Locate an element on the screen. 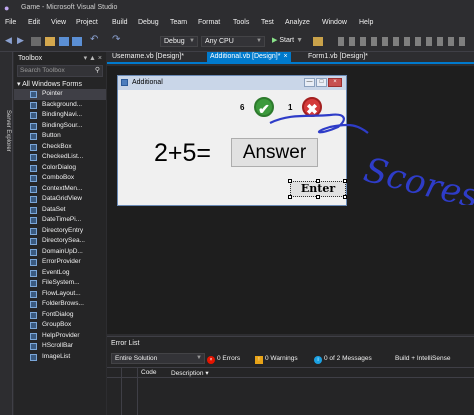 The height and width of the screenshot is (415, 474). toolbox-item: ErrorProvider is located at coordinates (60, 262).